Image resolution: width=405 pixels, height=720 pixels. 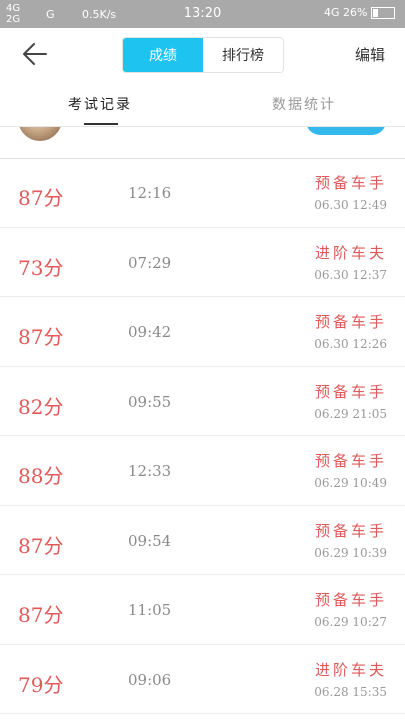 I want to click on arrow-left-icon, so click(x=35, y=54).